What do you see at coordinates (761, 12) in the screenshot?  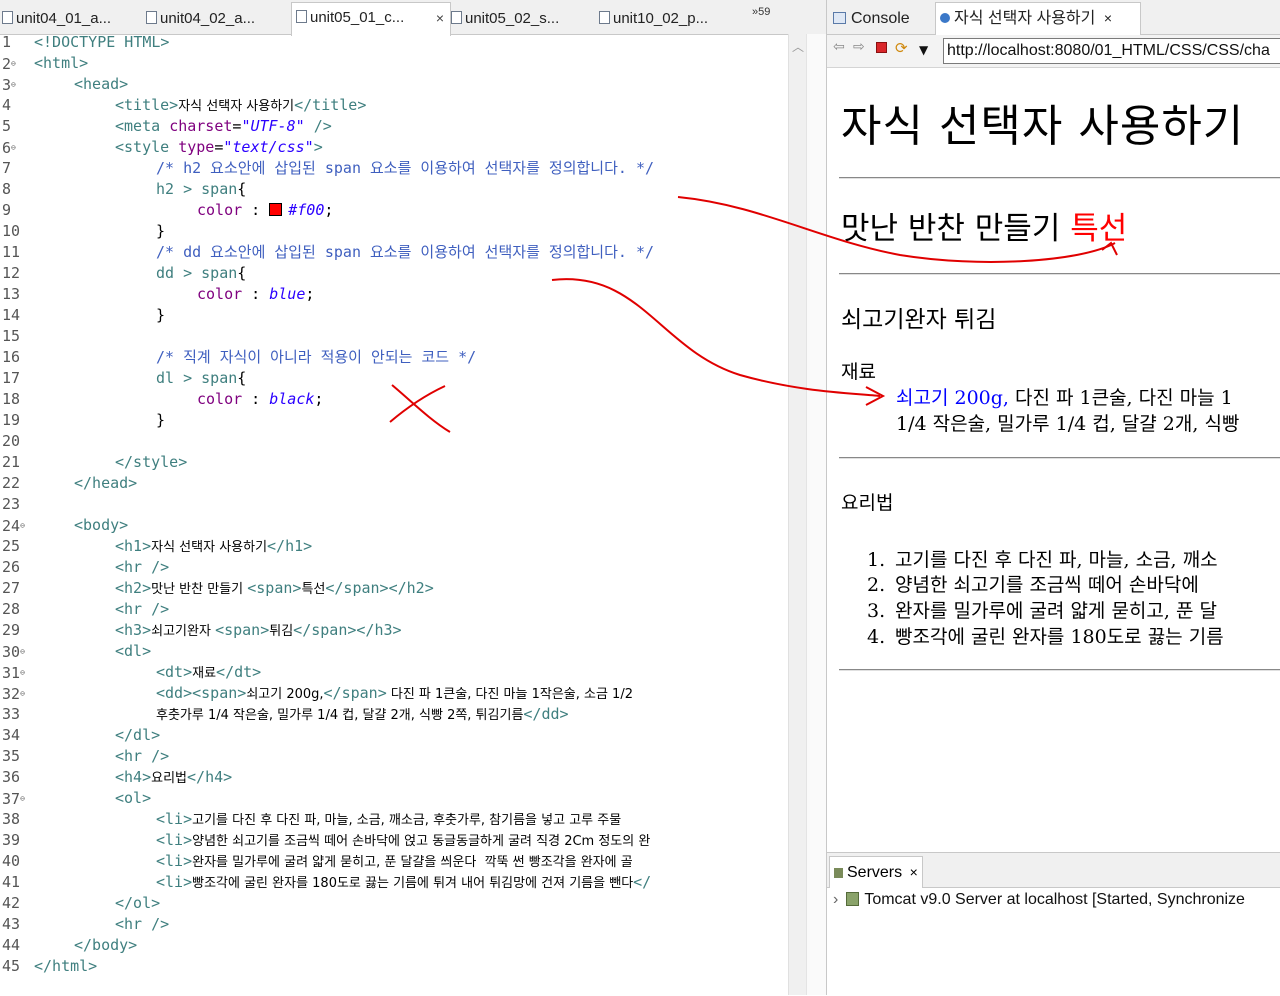 I see `tab-overflow-button: »59` at bounding box center [761, 12].